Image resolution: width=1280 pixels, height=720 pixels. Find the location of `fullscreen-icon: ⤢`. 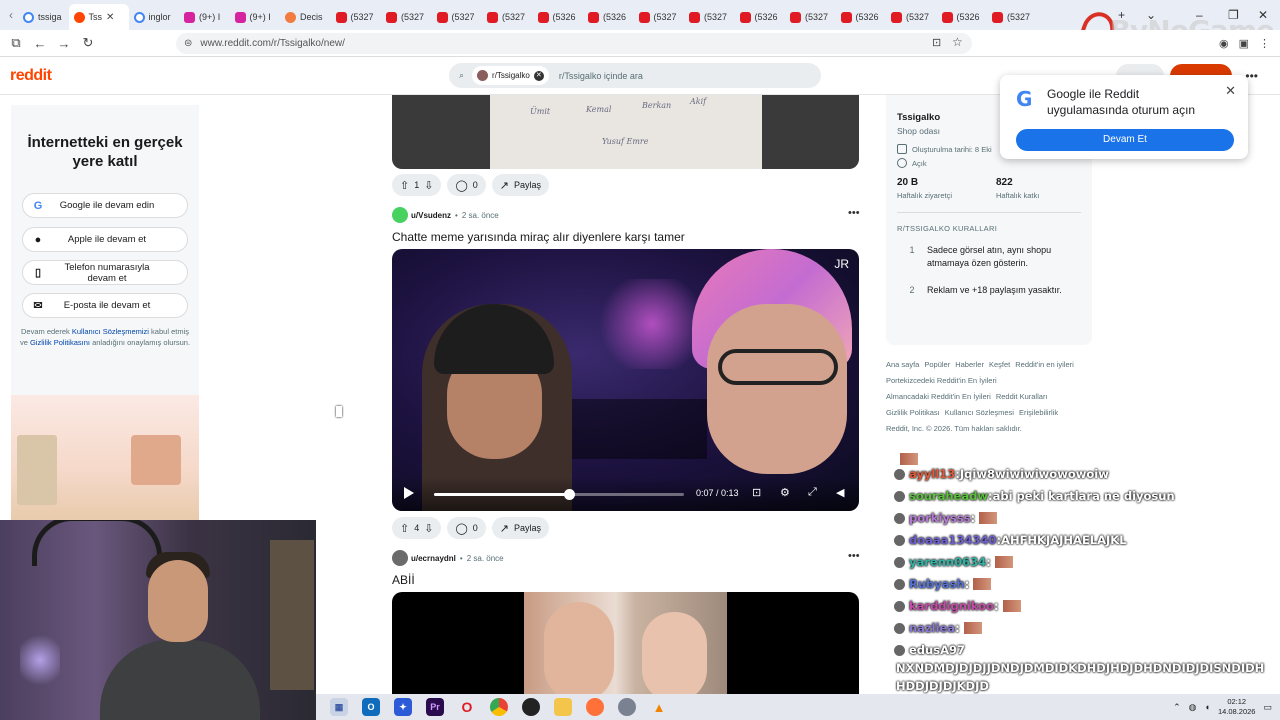

fullscreen-icon: ⤢ is located at coordinates (812, 492).